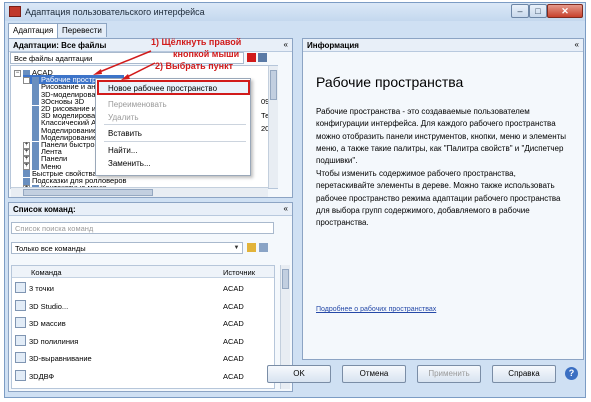 The height and width of the screenshot is (402, 591). What do you see at coordinates (143, 305) in the screenshot?
I see `command-row: 3D Studio... ACAD` at bounding box center [143, 305].